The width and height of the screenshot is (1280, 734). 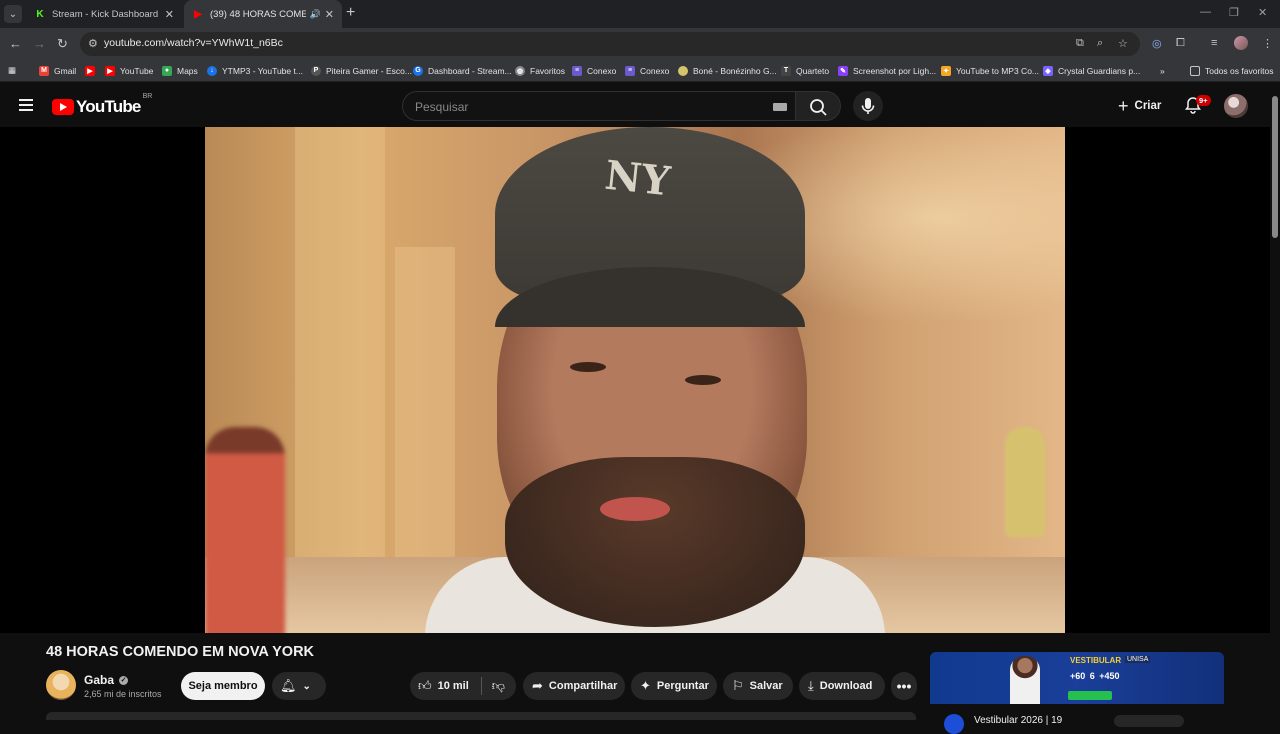 What do you see at coordinates (258, 14) in the screenshot?
I see `tab-title: (39) 48 HORAS COMENDO EM NOVA YORK` at bounding box center [258, 14].